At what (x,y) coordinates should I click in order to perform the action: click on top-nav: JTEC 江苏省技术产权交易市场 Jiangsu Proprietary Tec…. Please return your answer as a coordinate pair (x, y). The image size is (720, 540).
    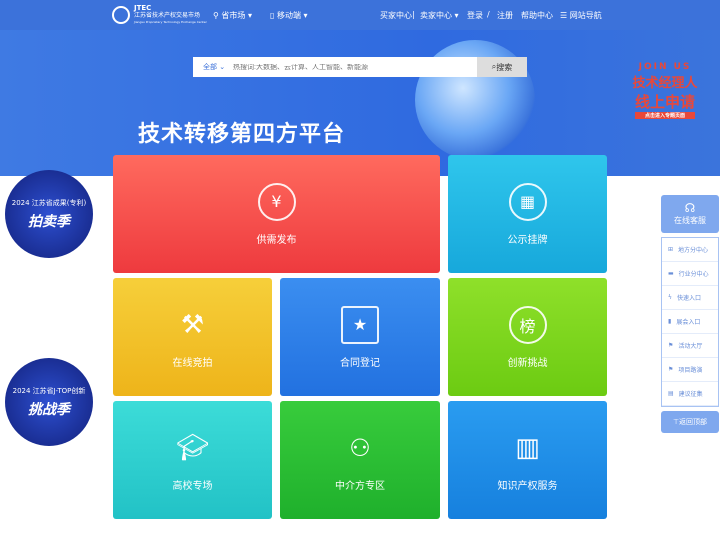
    Looking at the image, I should click on (360, 15).